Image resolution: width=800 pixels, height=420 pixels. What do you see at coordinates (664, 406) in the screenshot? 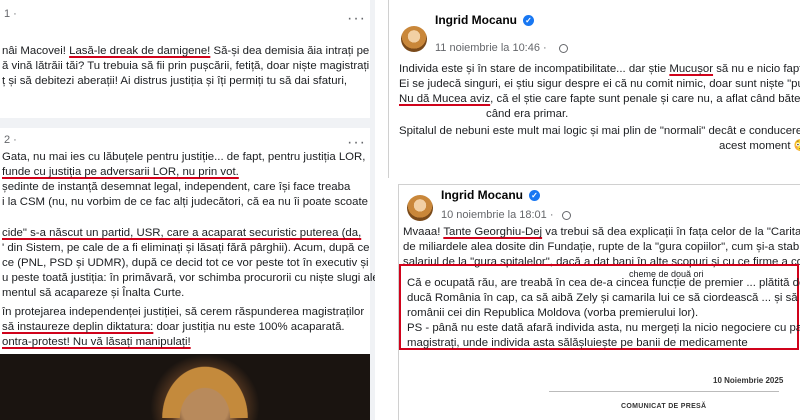
I see `document-heading: COMUNICAT DE PRESĂ` at bounding box center [664, 406].